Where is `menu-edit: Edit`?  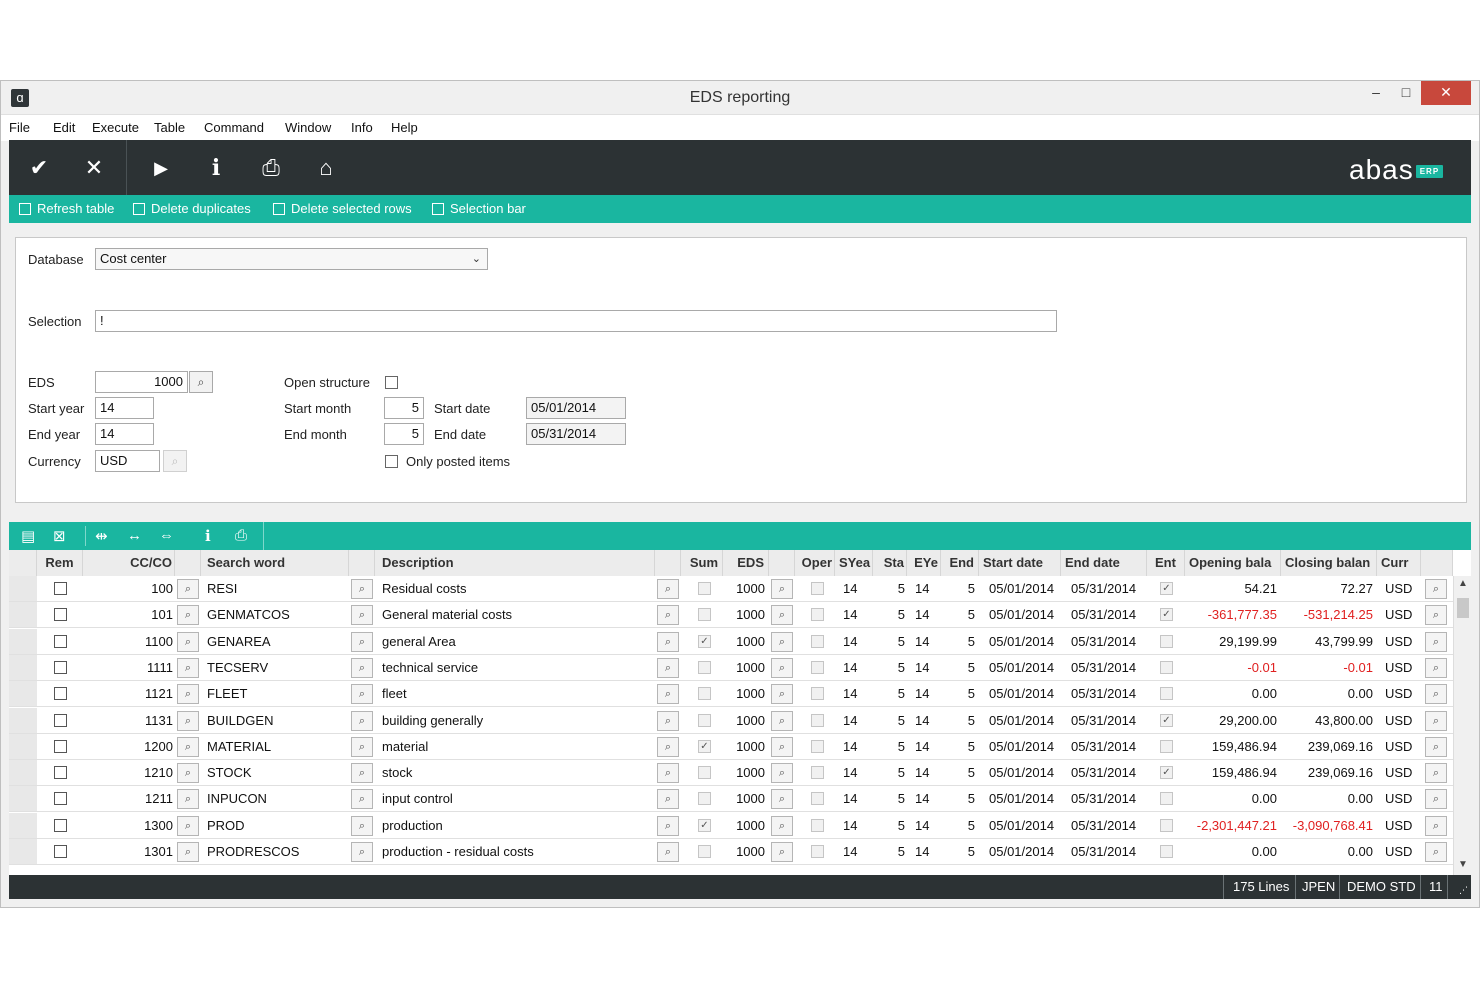
menu-edit: Edit is located at coordinates (64, 127).